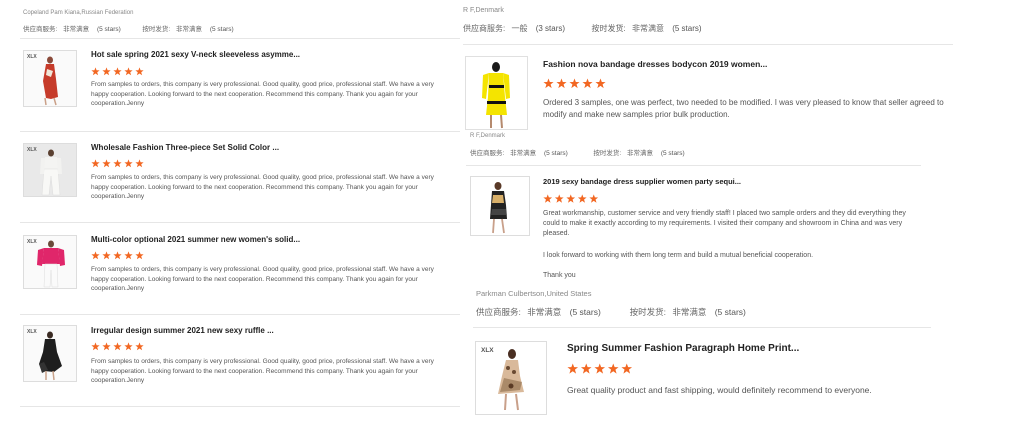  What do you see at coordinates (559, 275) in the screenshot?
I see `review-text: Thank you` at bounding box center [559, 275].